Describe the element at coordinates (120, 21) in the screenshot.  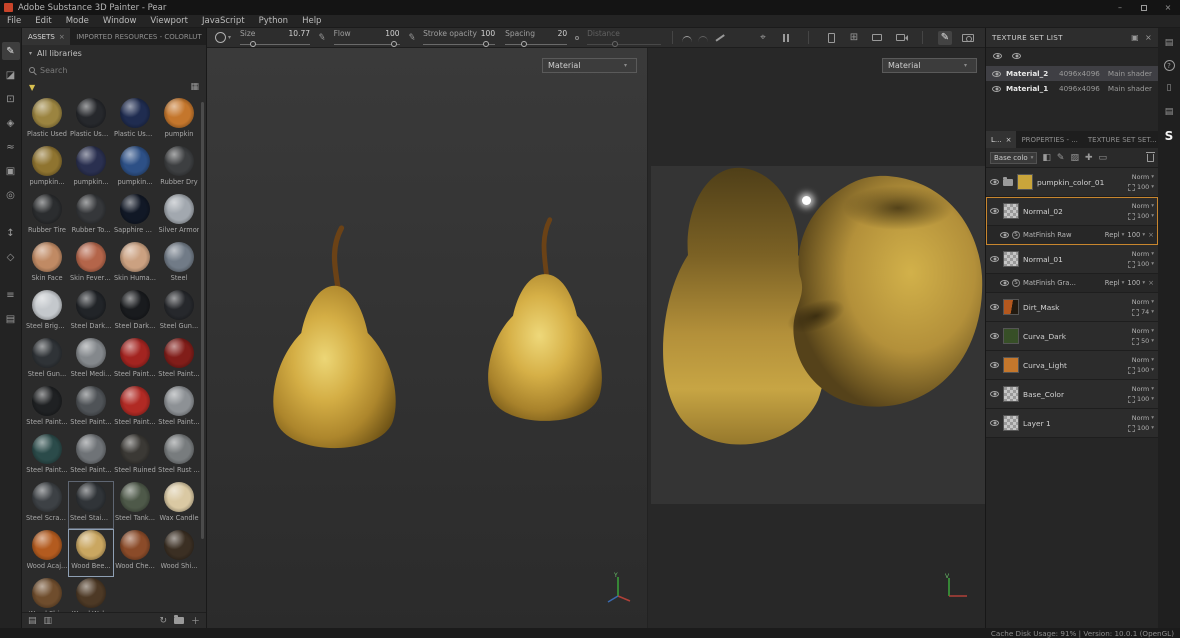
I see `menu-window: Window` at that location.